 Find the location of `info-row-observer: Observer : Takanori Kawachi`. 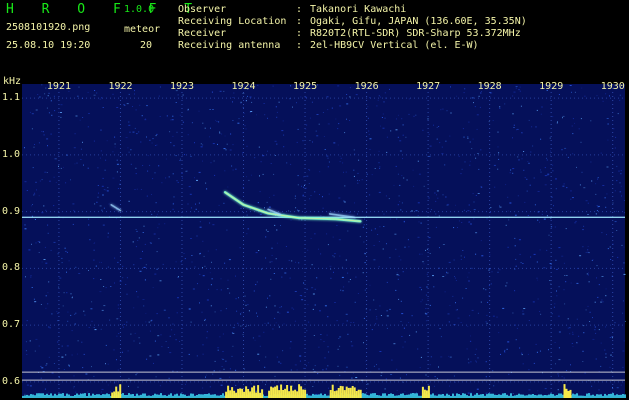

info-row-observer: Observer : Takanori Kawachi is located at coordinates (352, 10).